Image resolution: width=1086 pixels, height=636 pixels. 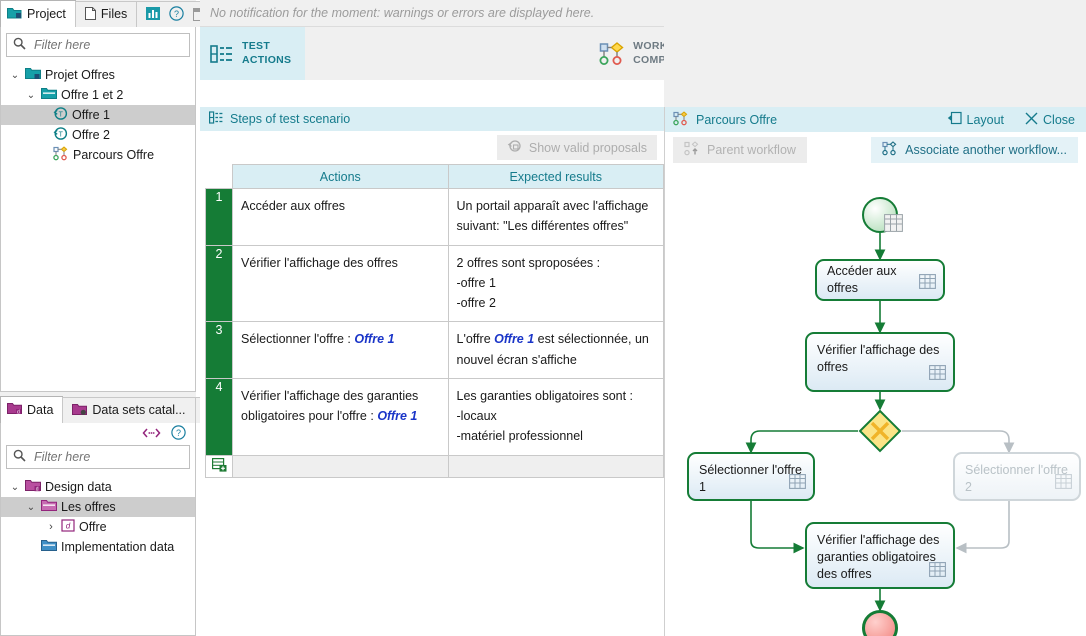 What do you see at coordinates (862, 279) in the screenshot?
I see `workflow-node-label: Accéder aux offres` at bounding box center [862, 279].